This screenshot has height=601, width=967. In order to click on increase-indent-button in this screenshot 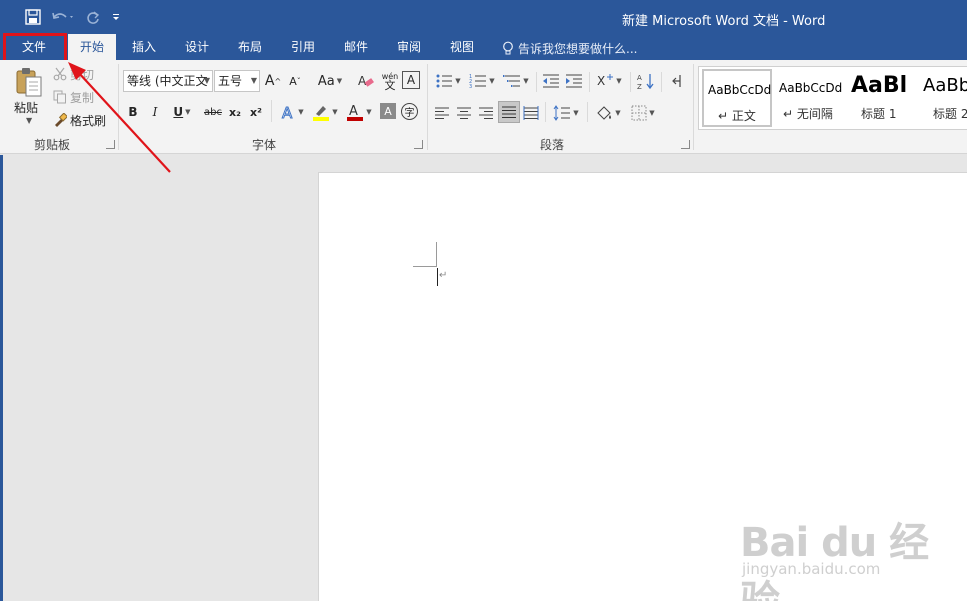, I will do `click(574, 81)`.